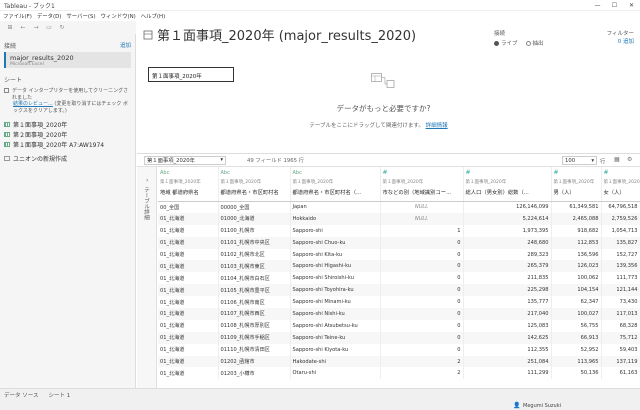 This screenshot has width=640, height=410. Describe the element at coordinates (67, 124) in the screenshot. I see `sheet-item: 第１面事項_2020年` at that location.